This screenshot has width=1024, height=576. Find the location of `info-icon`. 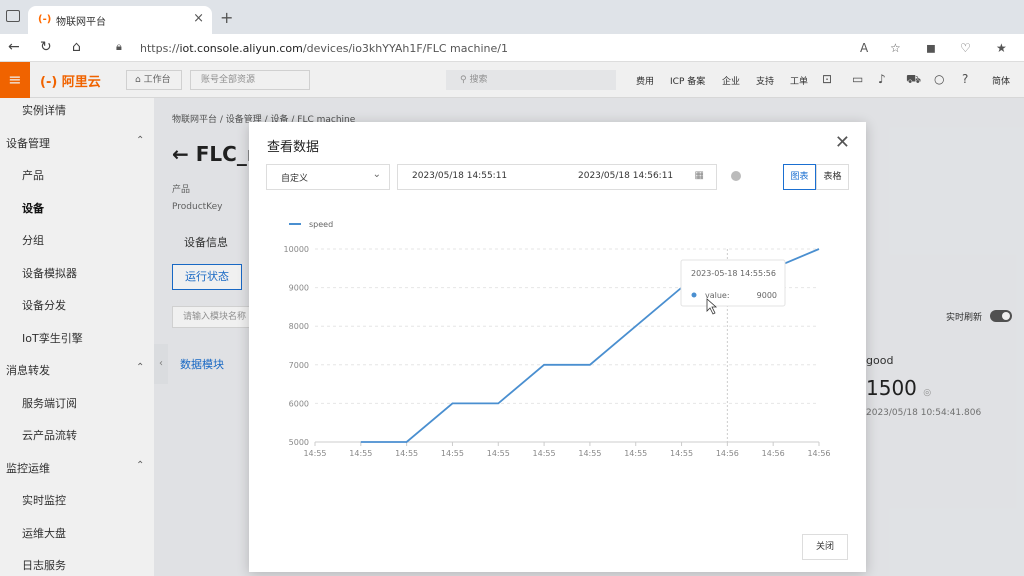

info-icon is located at coordinates (736, 176).